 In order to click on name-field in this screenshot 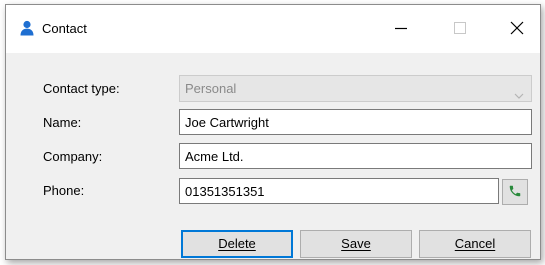, I will do `click(355, 122)`.